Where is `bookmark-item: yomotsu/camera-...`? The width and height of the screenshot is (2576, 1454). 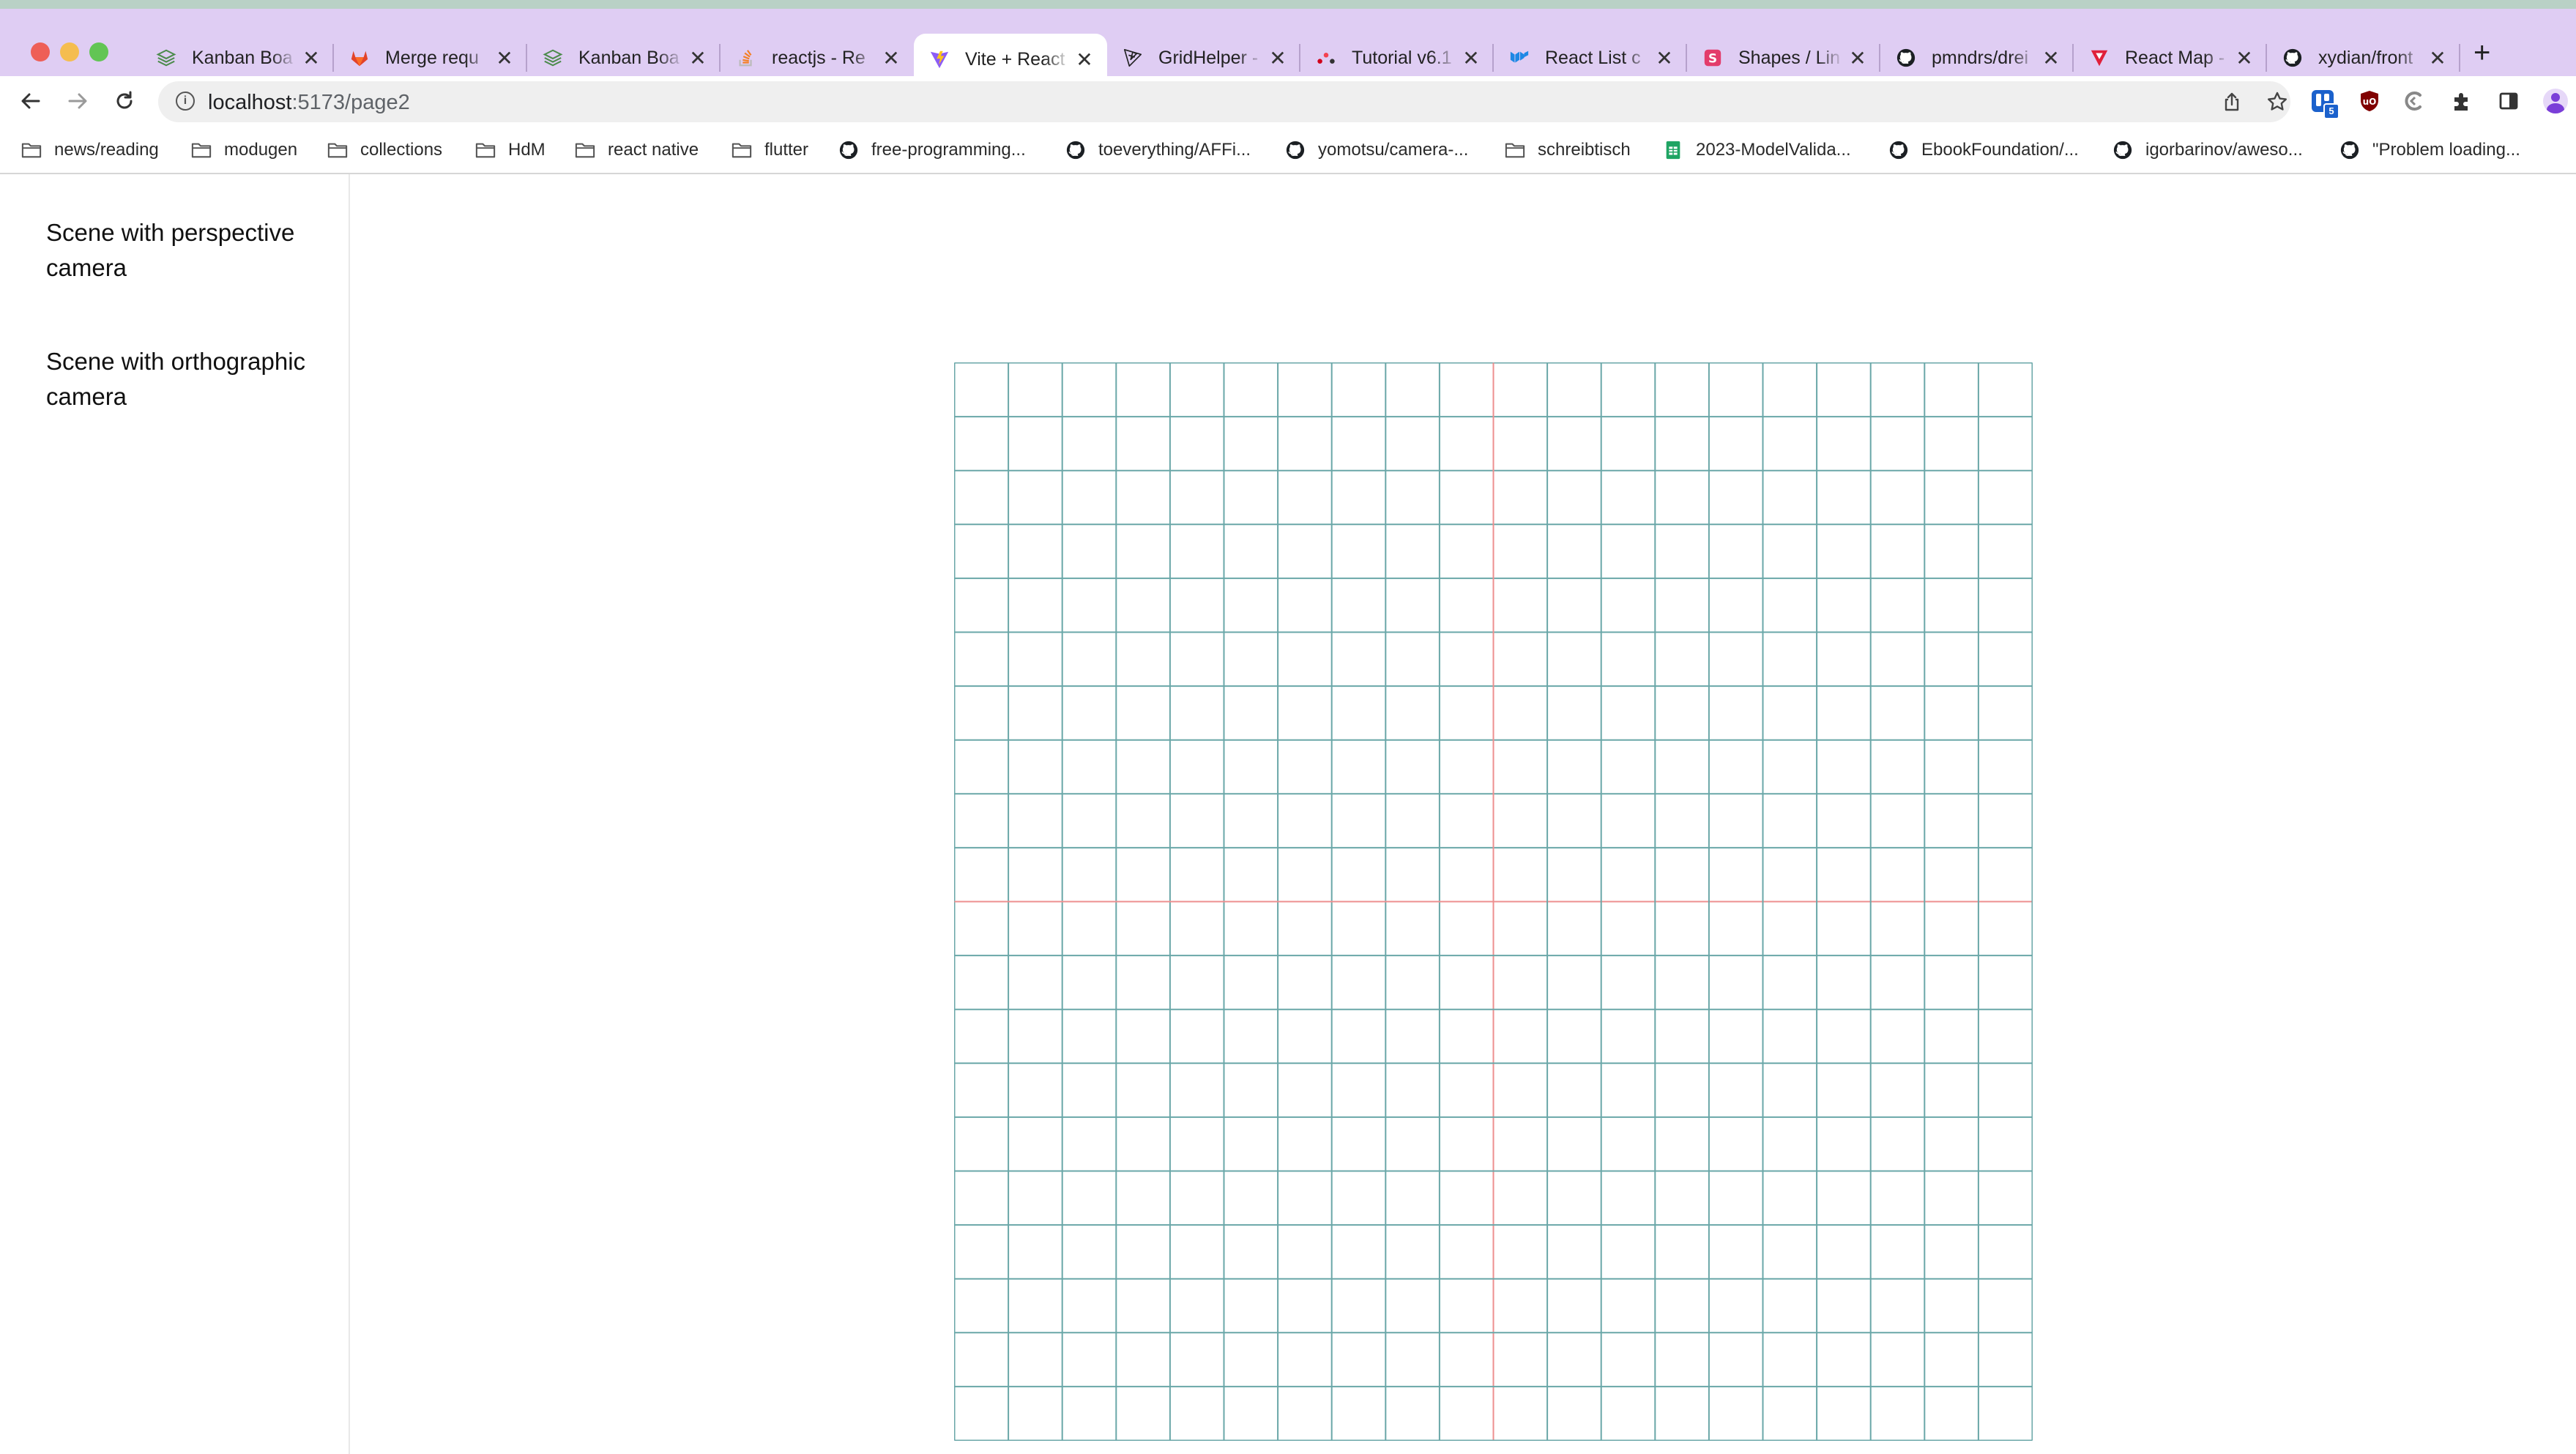
bookmark-item: yomotsu/camera-... is located at coordinates (1376, 150).